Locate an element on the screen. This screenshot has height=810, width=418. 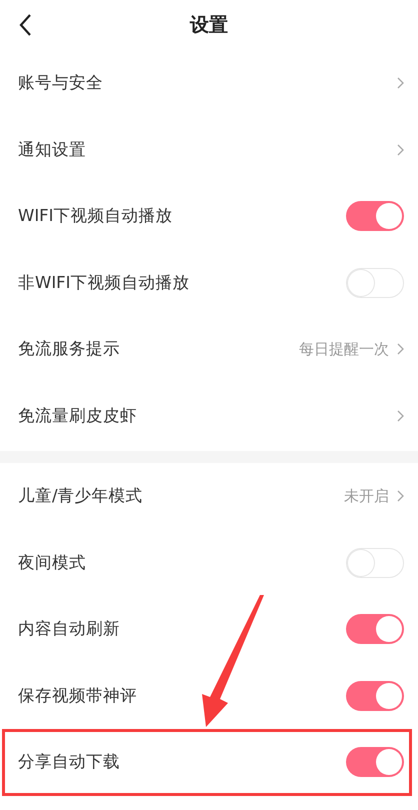
settings-row: 通知设置 is located at coordinates (209, 149).